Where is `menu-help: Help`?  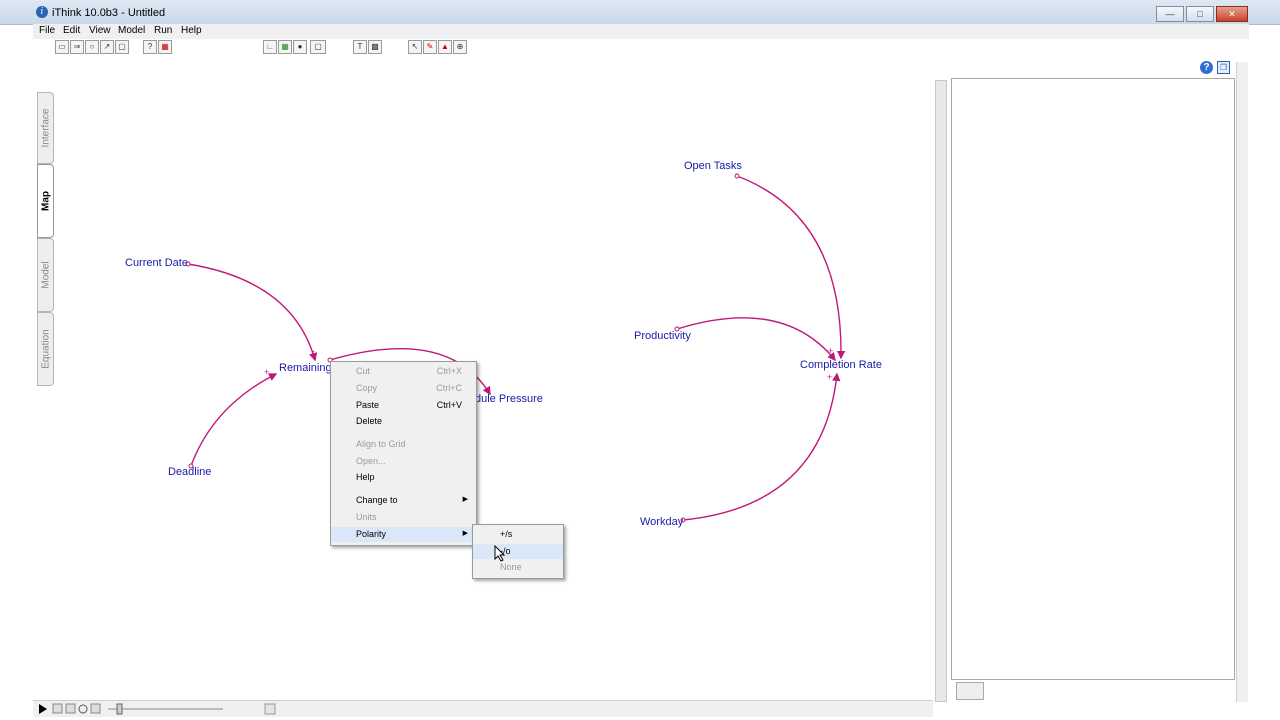 menu-help: Help is located at coordinates (191, 30).